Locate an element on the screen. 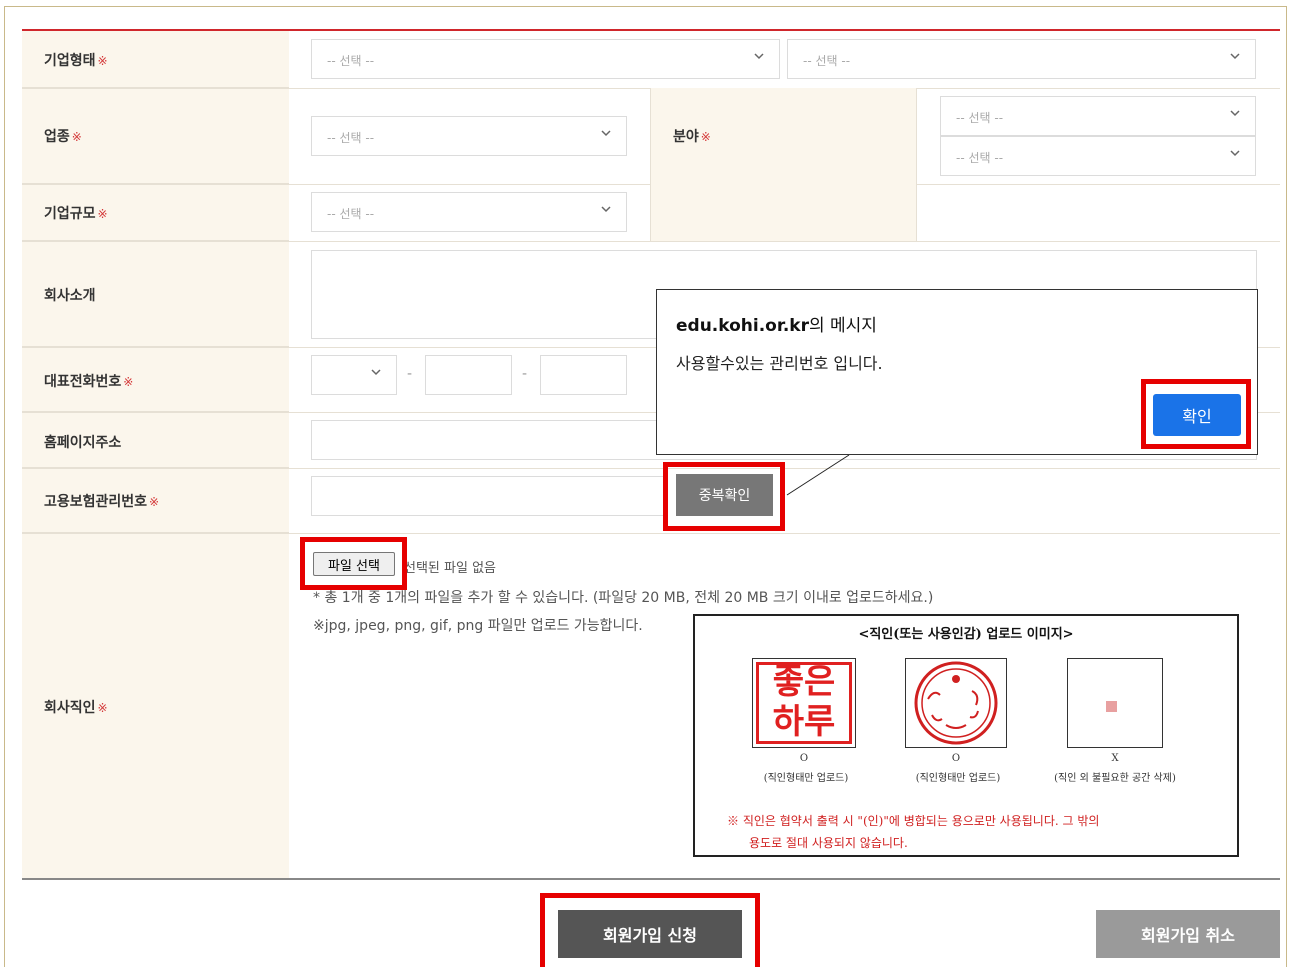 The width and height of the screenshot is (1289, 967). seal-sample-mark: X is located at coordinates (1115, 758).